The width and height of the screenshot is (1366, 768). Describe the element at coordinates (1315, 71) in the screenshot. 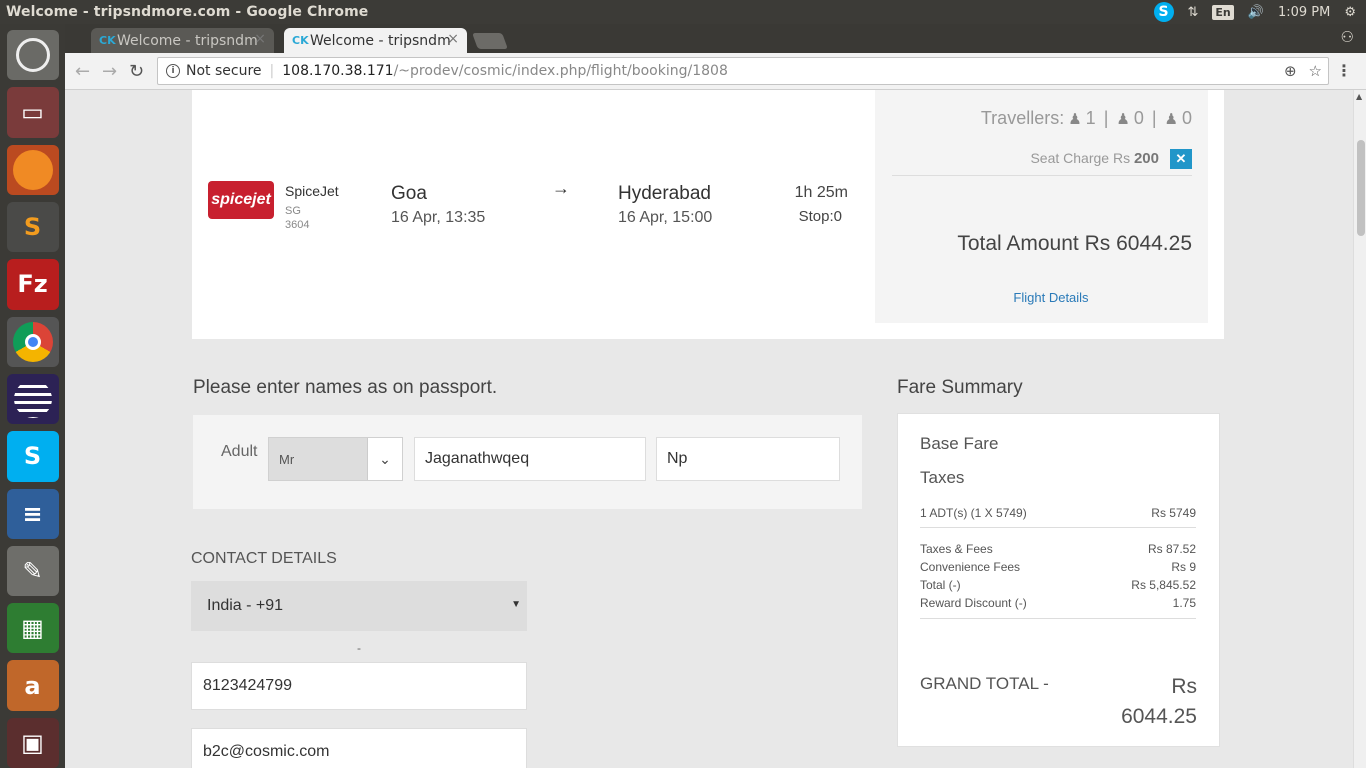

I see `bookmark-star-icon: ☆` at that location.